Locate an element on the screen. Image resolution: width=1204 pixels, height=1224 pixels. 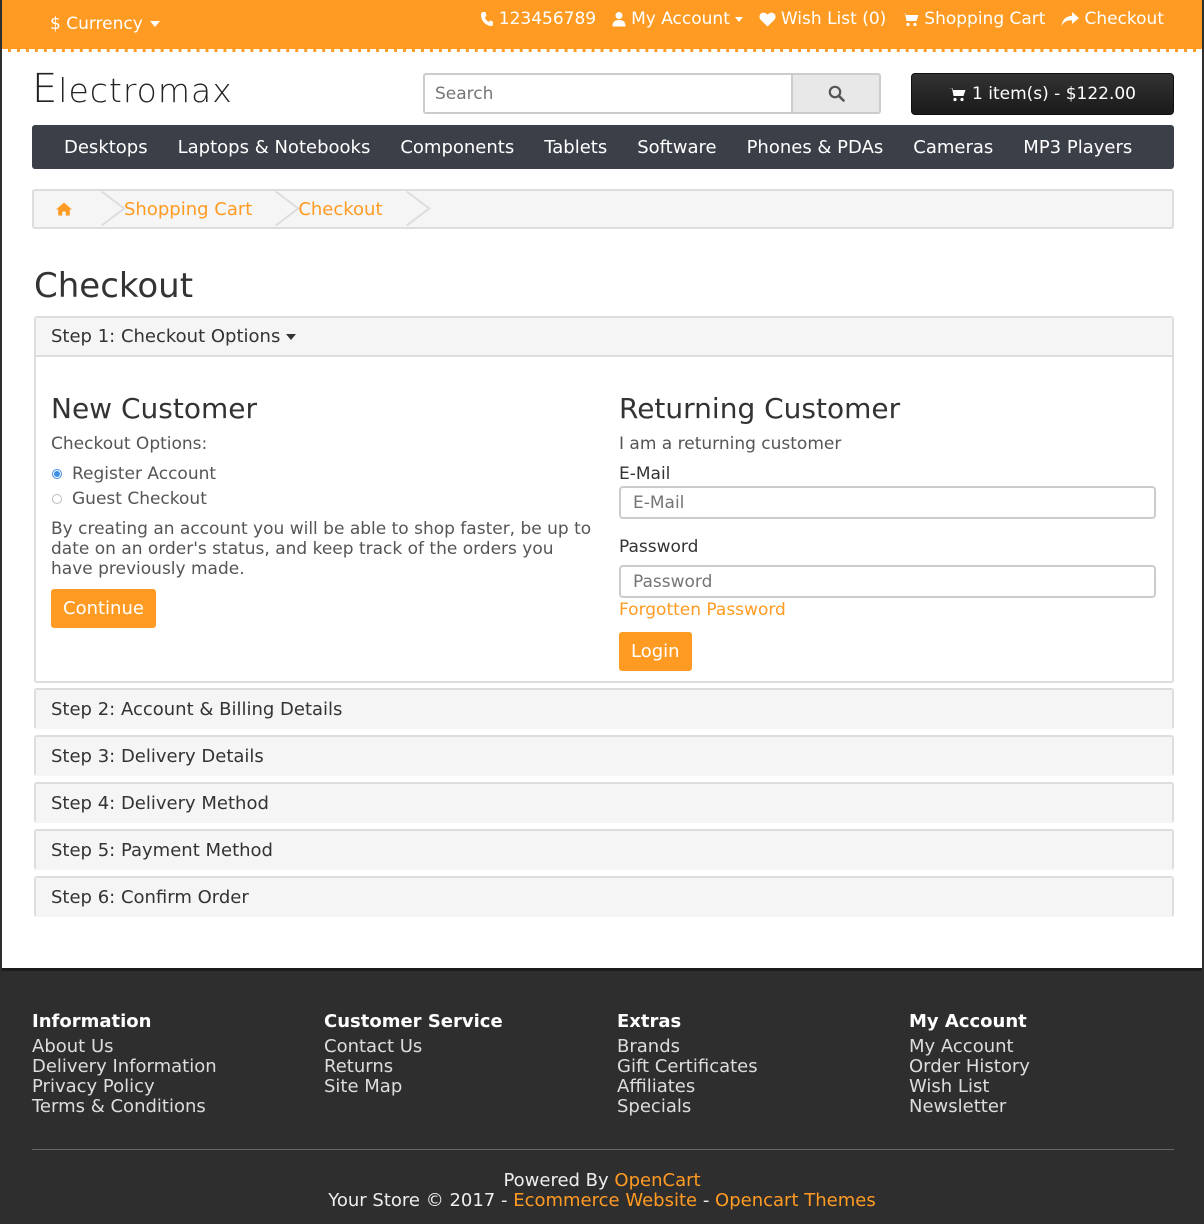
phone-link: 123456789 is located at coordinates (538, 19).